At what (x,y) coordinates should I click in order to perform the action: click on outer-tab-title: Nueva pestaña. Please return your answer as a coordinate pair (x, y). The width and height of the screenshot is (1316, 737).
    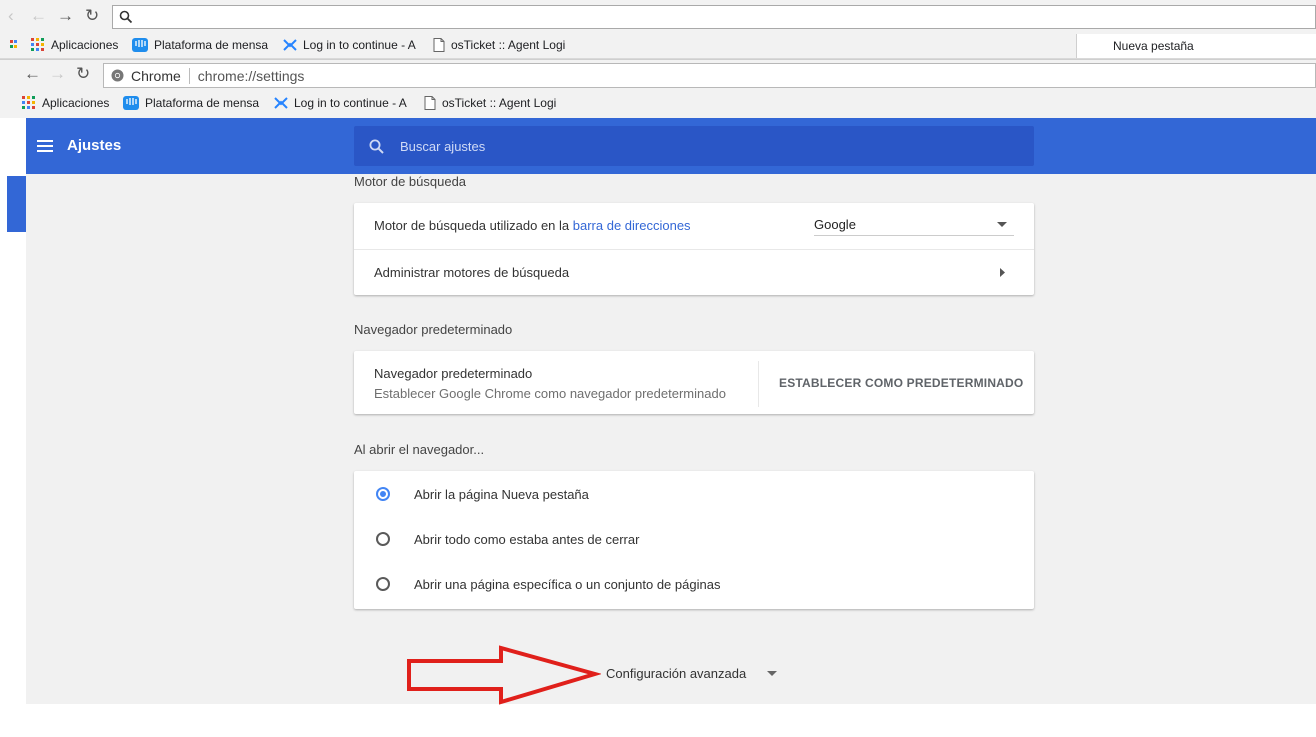
    Looking at the image, I should click on (1153, 46).